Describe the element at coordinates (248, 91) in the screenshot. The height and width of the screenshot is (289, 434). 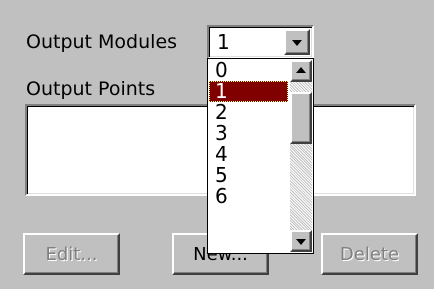
I see `dropdown-option: 1` at that location.